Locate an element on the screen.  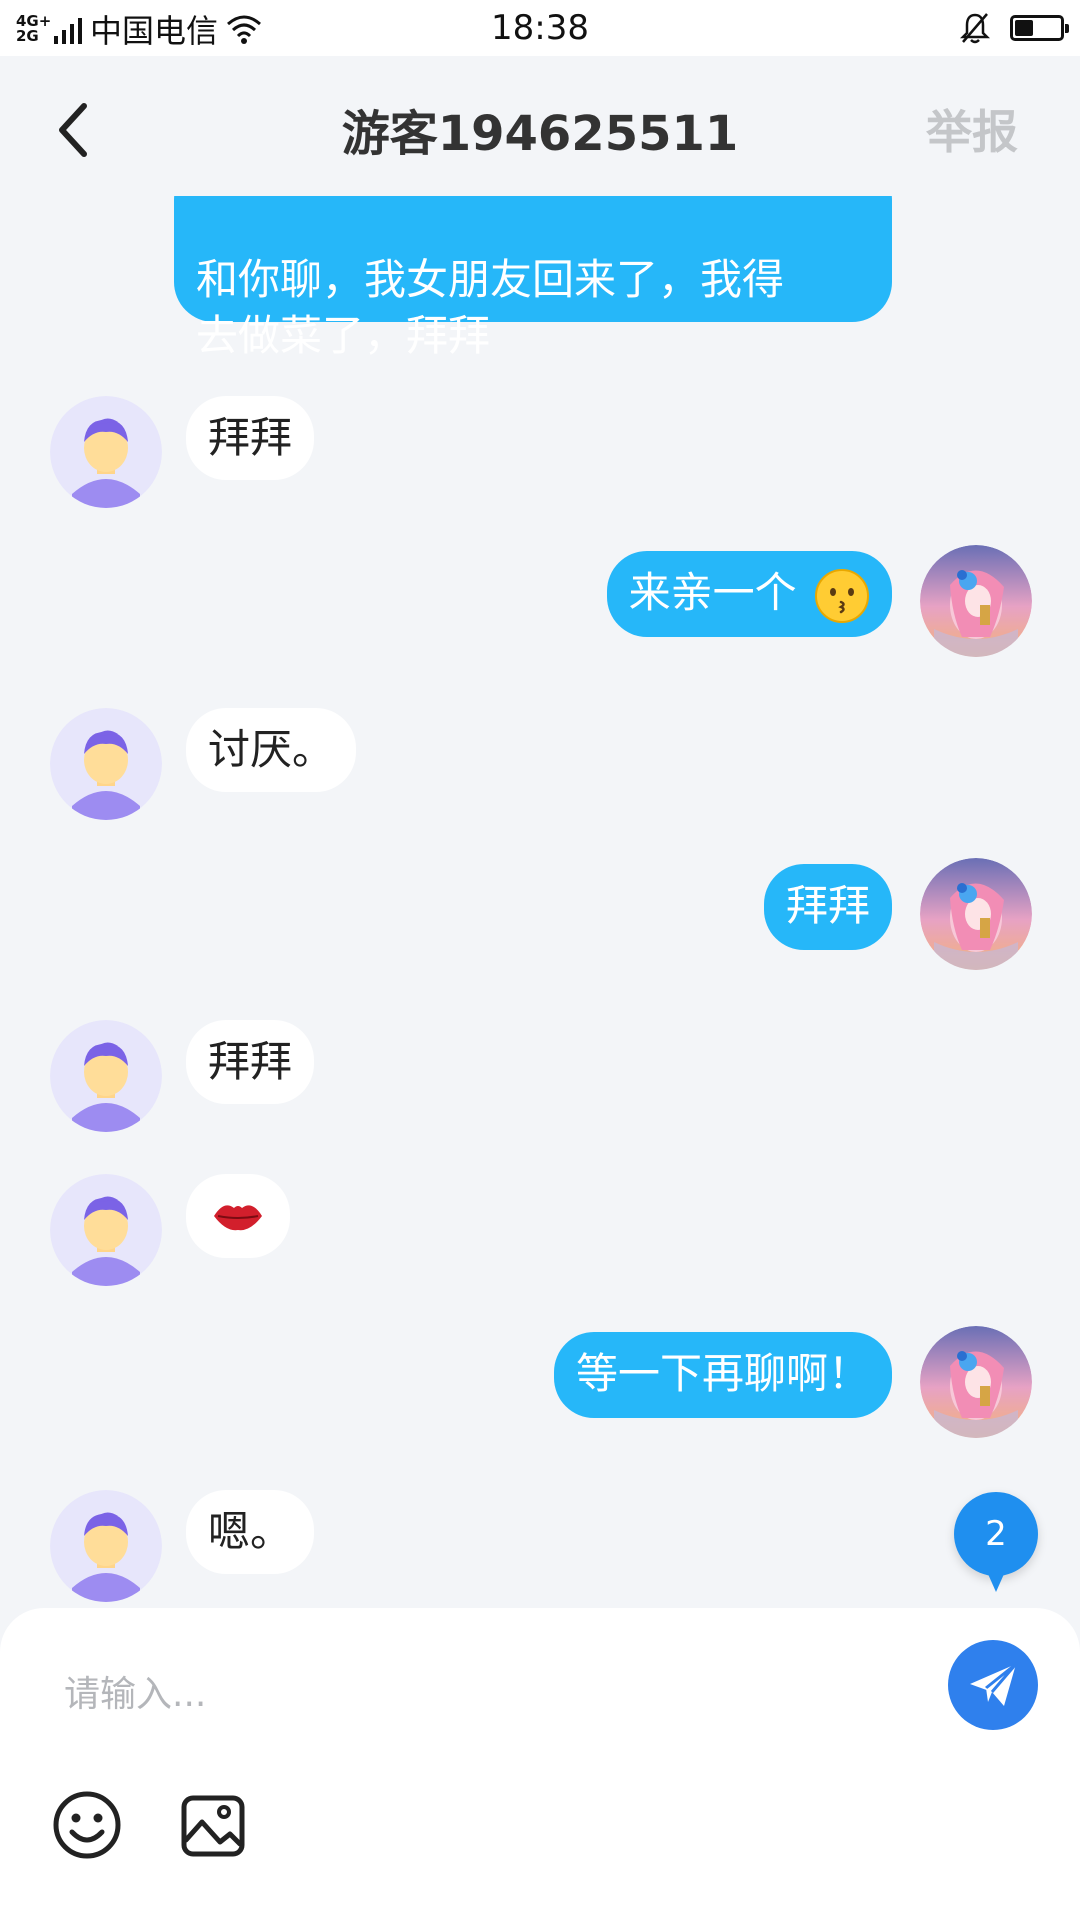
status-bar: 4G+ 2G 中国电信 18:38 is located at coordinates (540, 28).